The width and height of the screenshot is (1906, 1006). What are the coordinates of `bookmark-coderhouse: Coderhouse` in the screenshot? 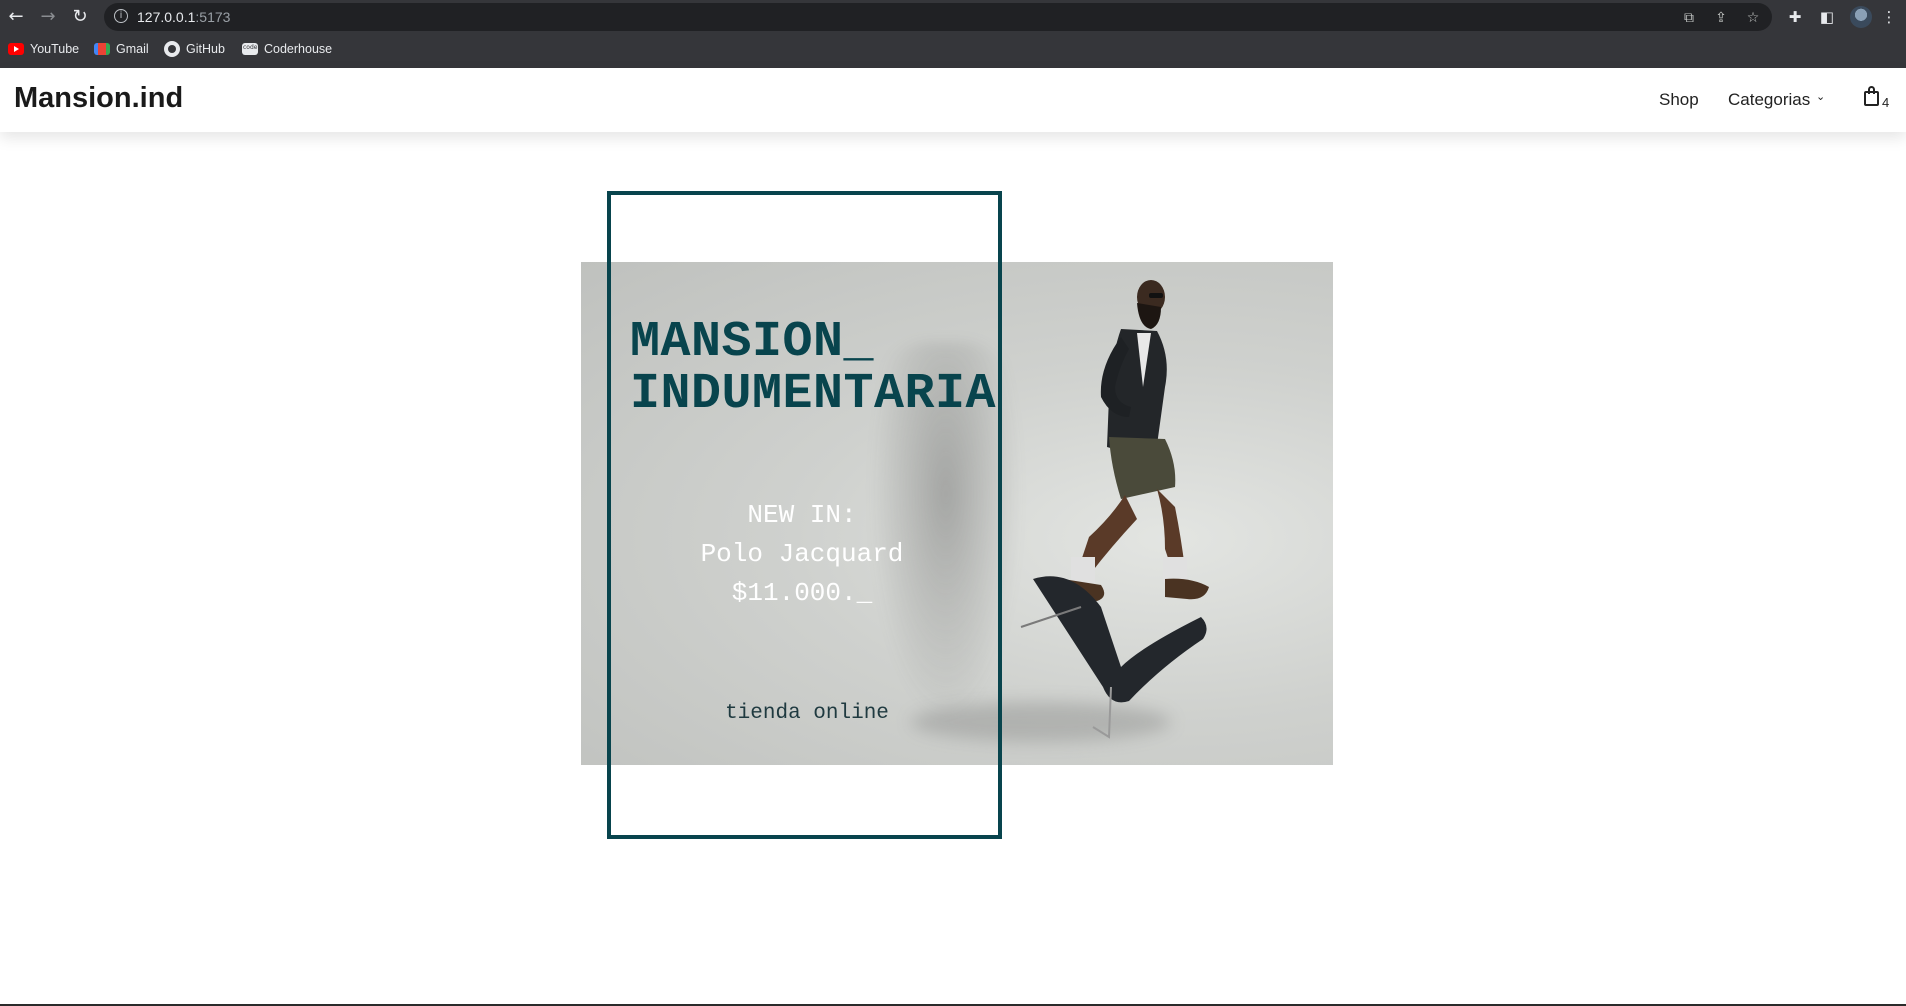 It's located at (287, 49).